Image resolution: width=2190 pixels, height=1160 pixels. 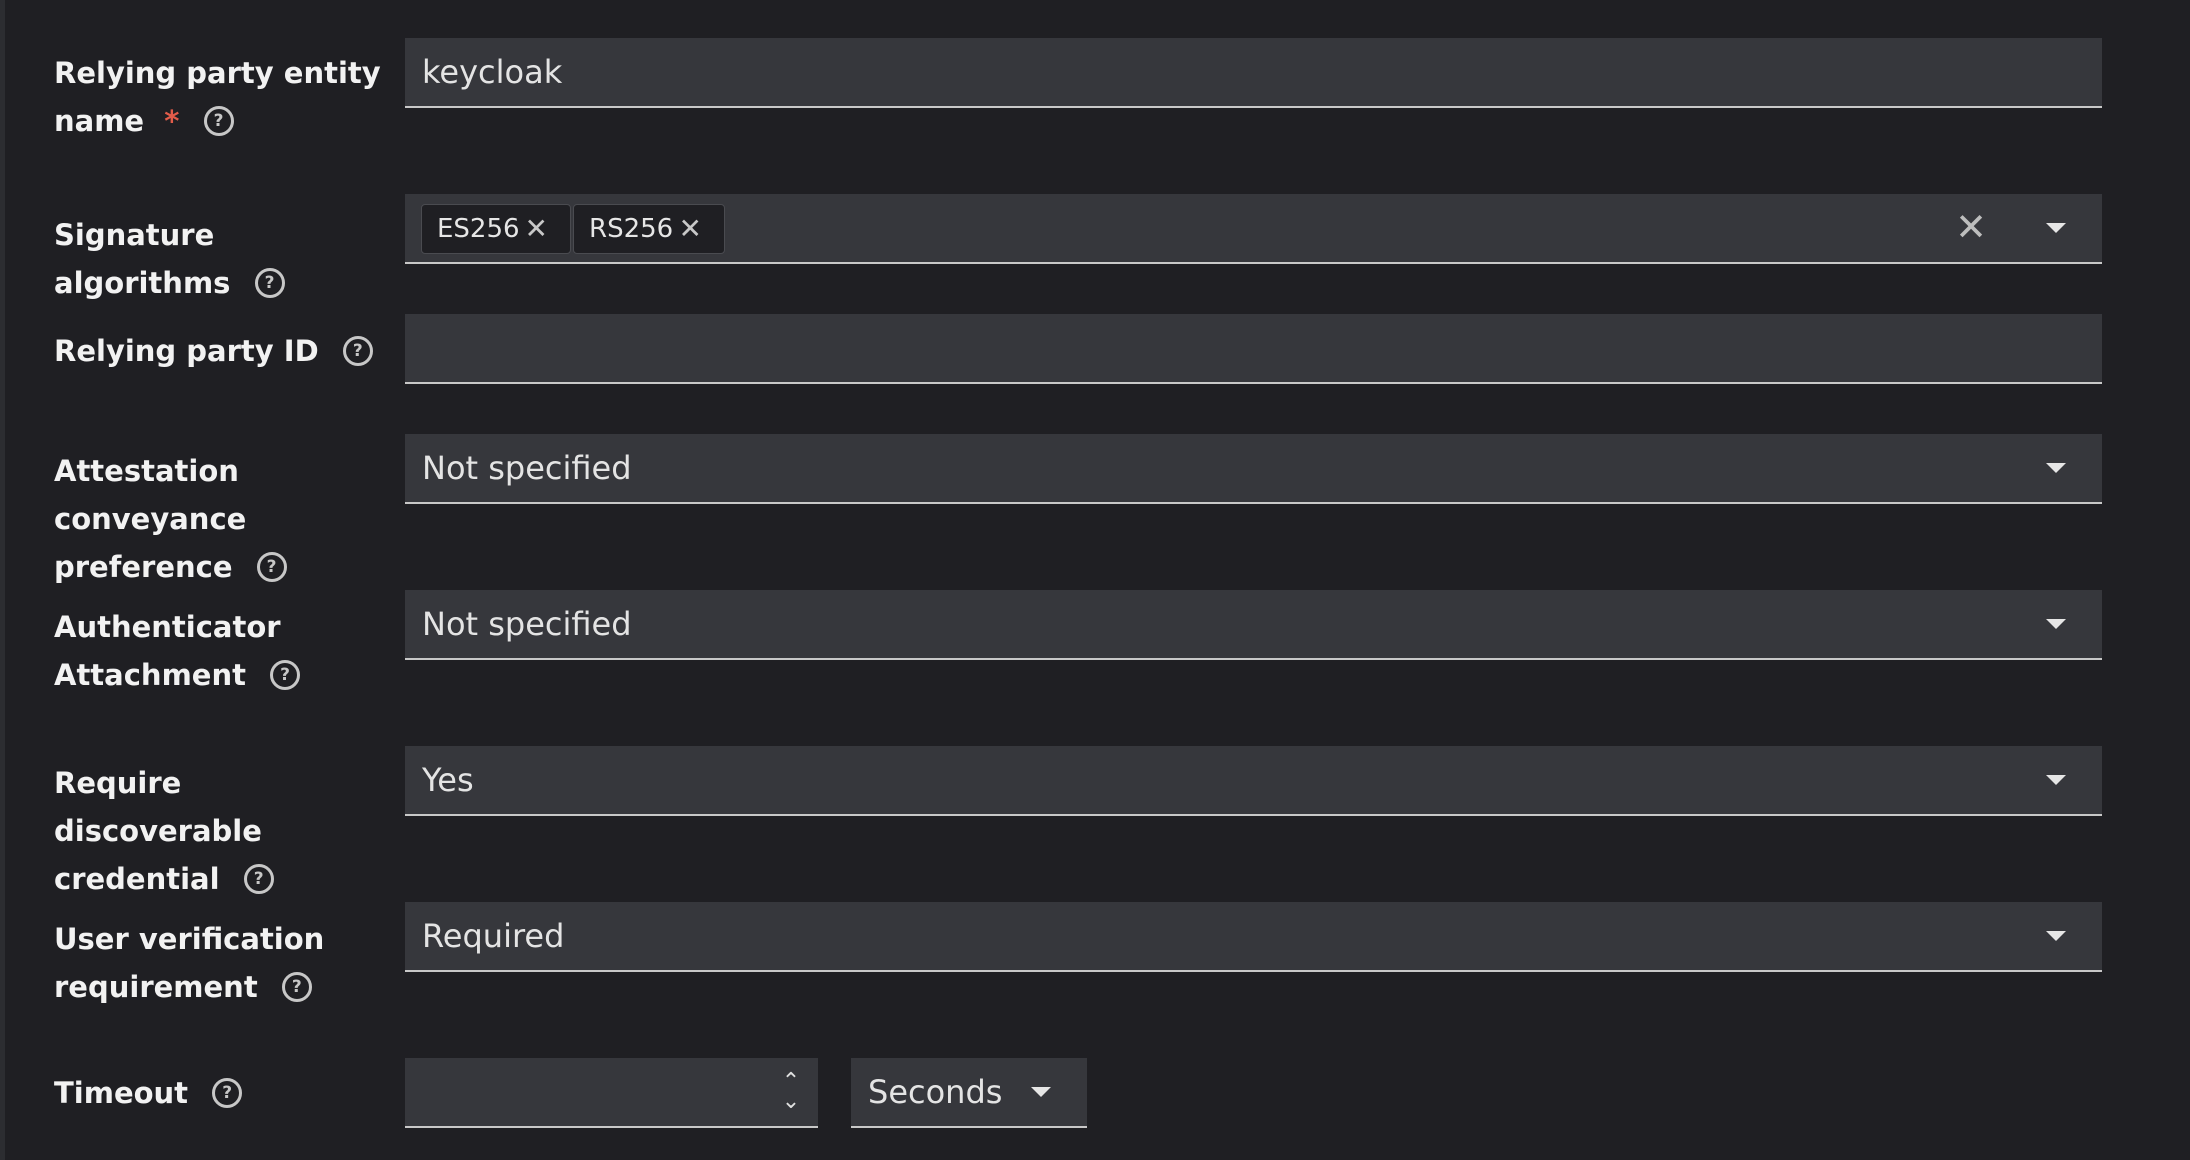 What do you see at coordinates (167, 627) in the screenshot?
I see `label-line: Authenticator` at bounding box center [167, 627].